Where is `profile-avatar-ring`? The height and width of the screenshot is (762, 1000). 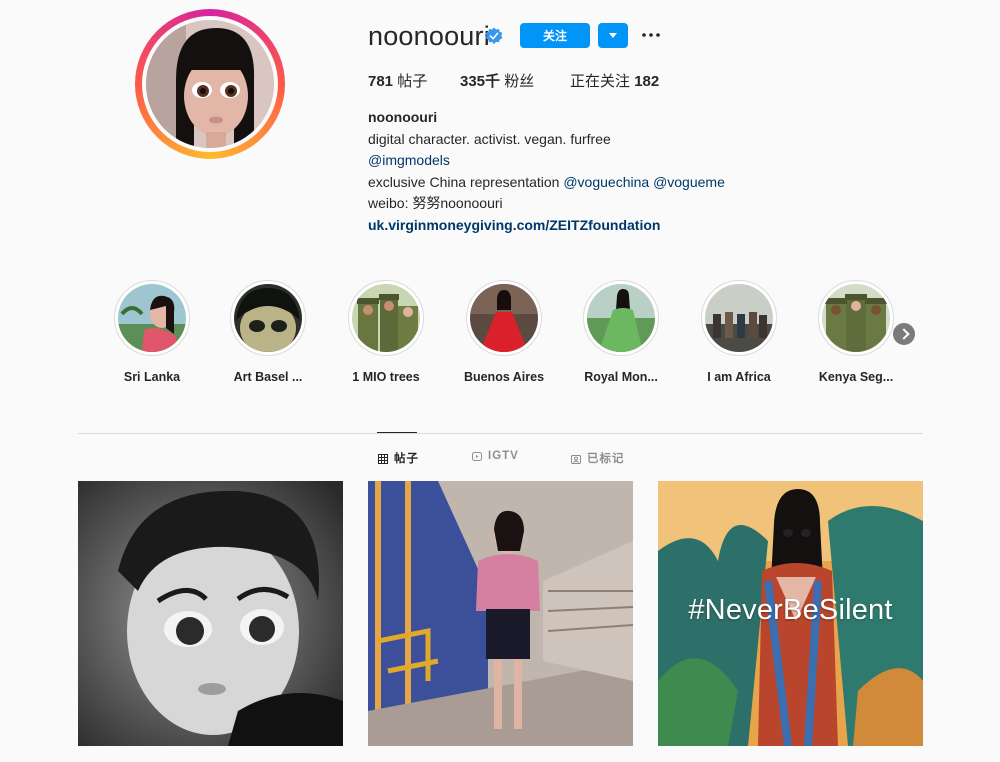 profile-avatar-ring is located at coordinates (210, 84).